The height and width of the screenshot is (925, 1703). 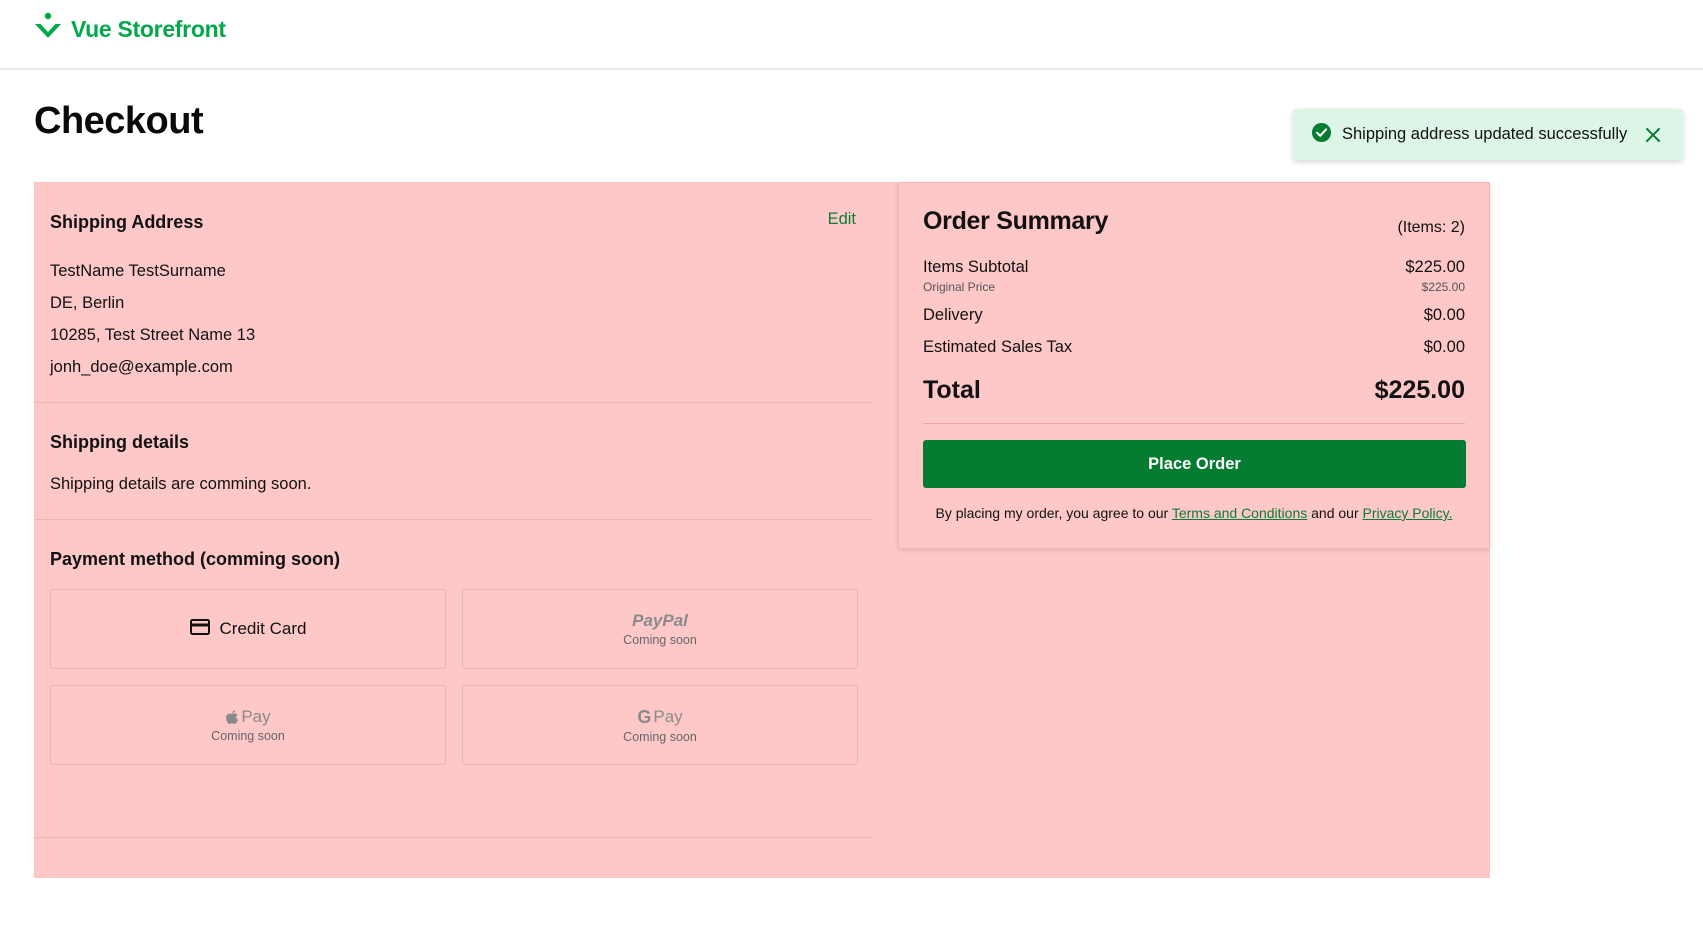 What do you see at coordinates (1052, 513) in the screenshot?
I see `legal-prefix: By placing my order, you agree to our` at bounding box center [1052, 513].